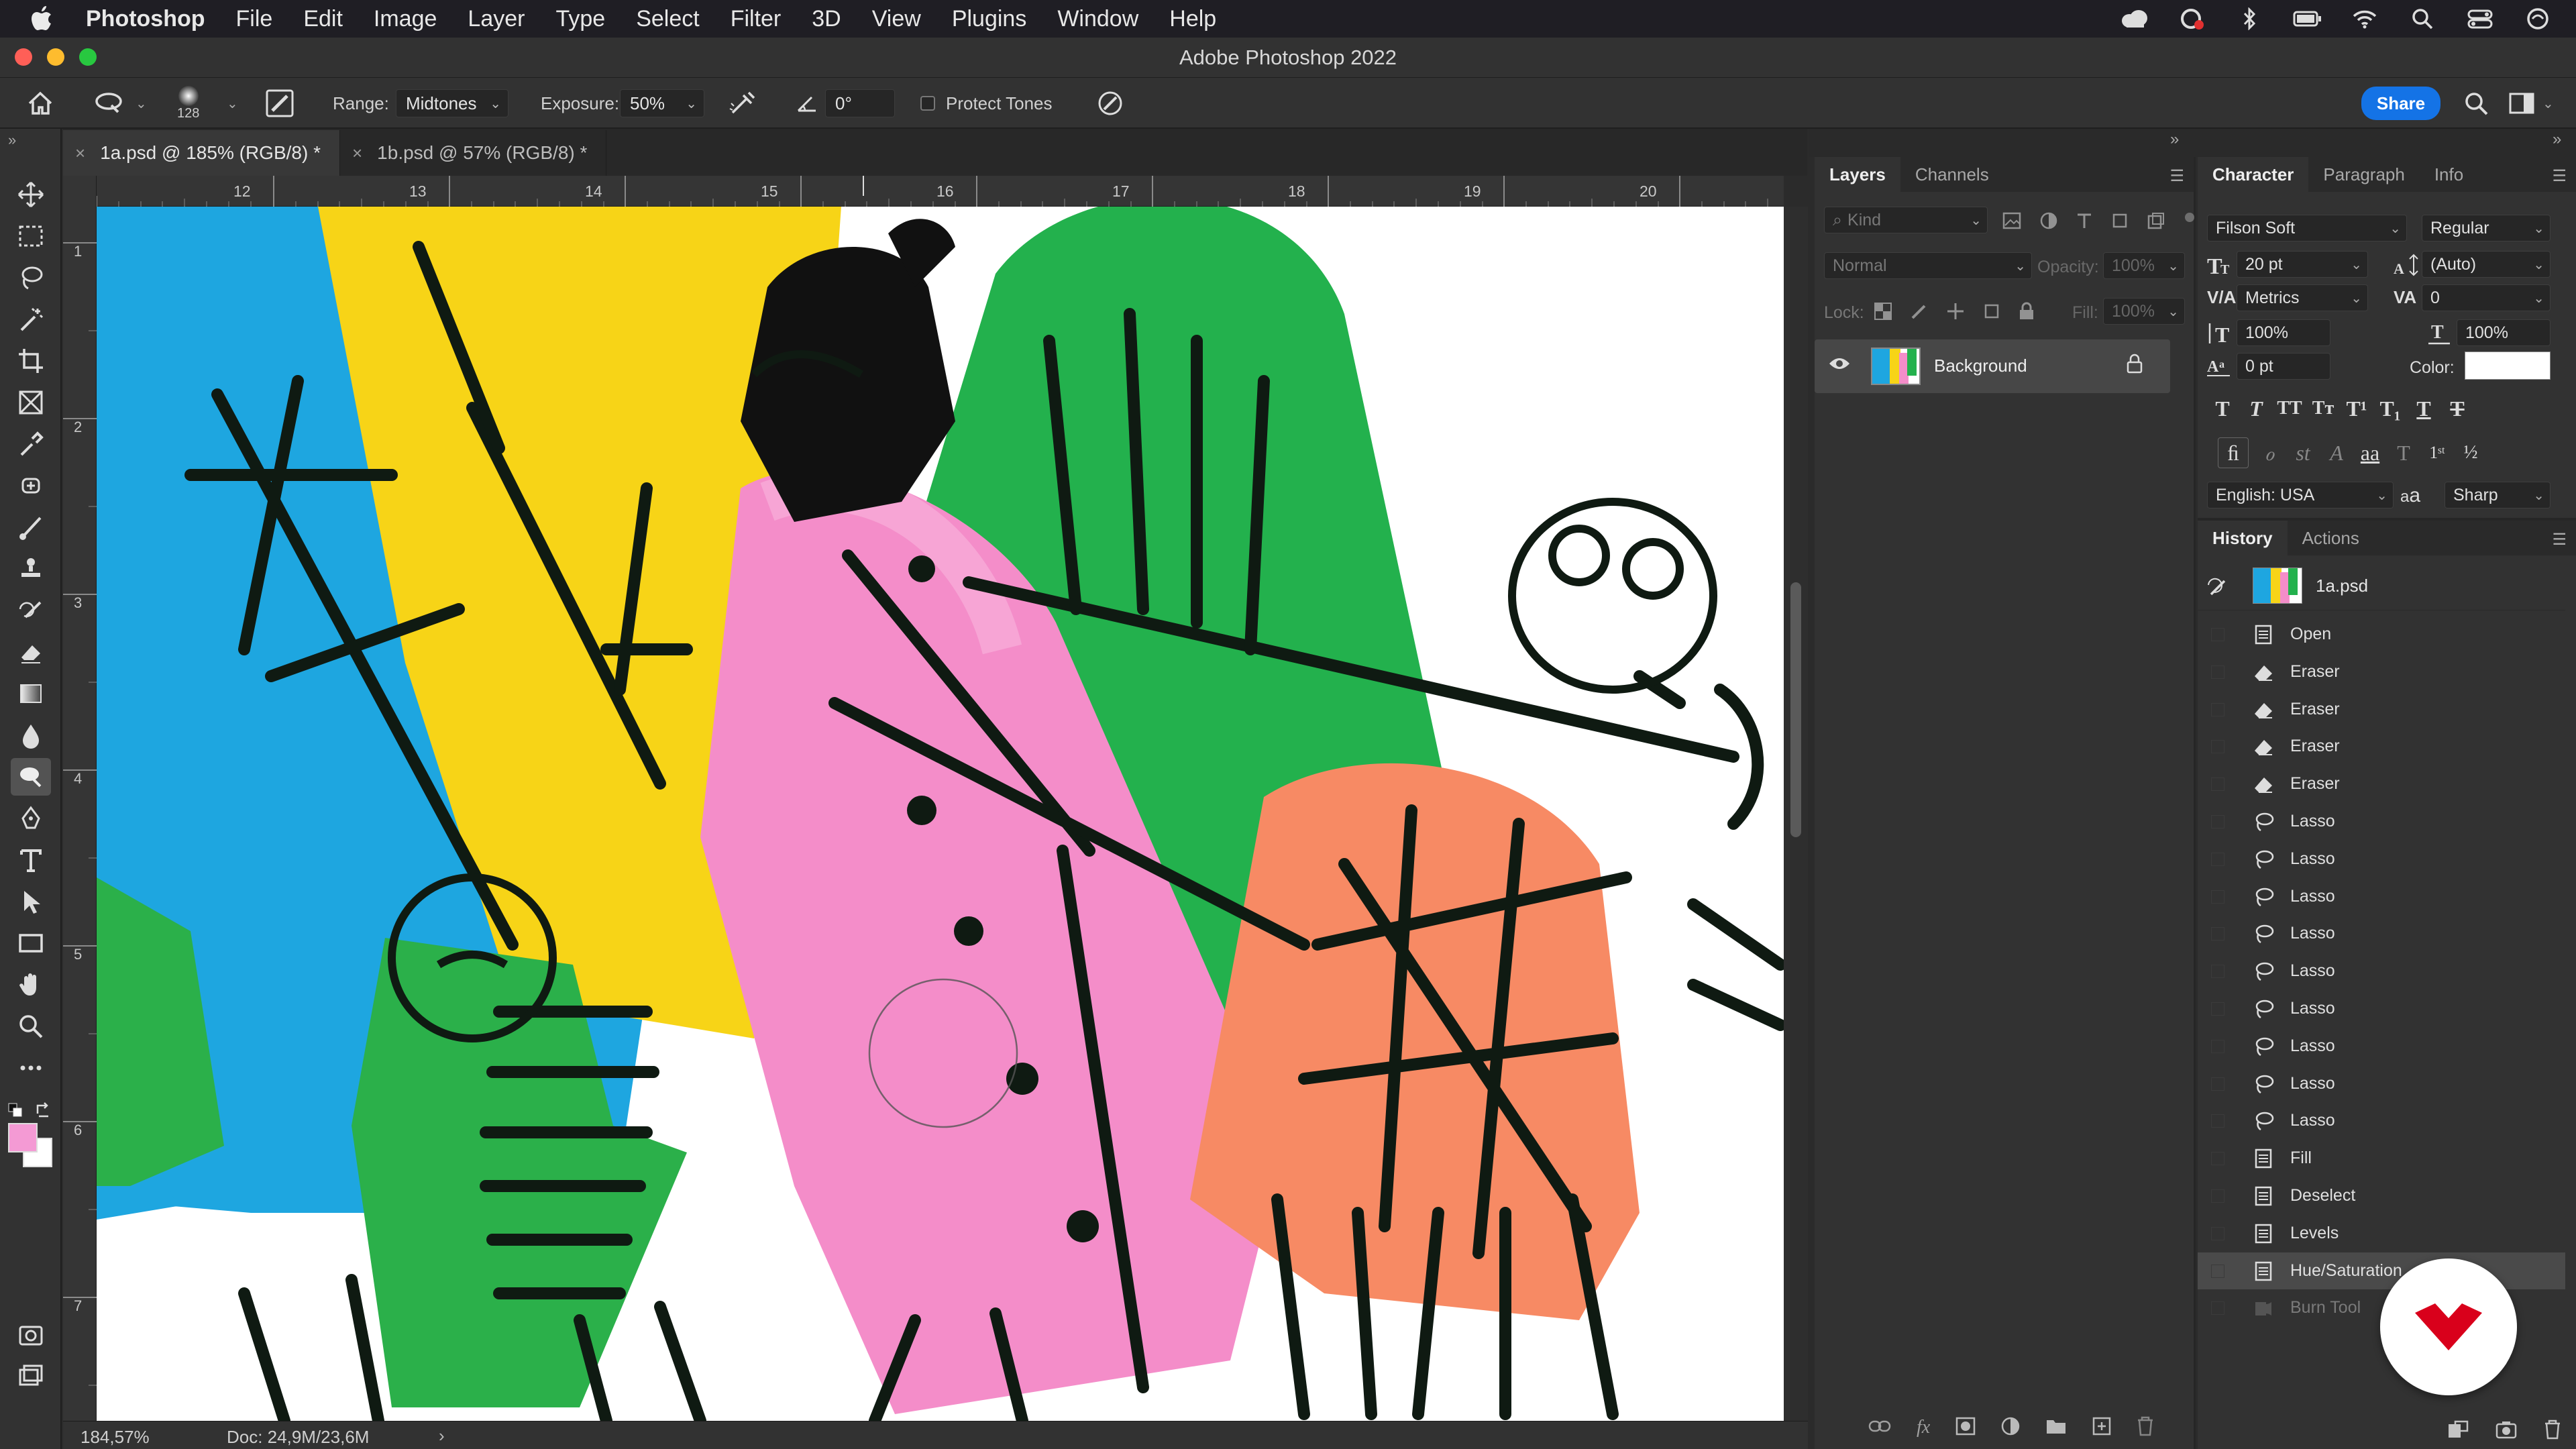 The height and width of the screenshot is (1449, 2576). I want to click on menu-filter: Filter, so click(756, 19).